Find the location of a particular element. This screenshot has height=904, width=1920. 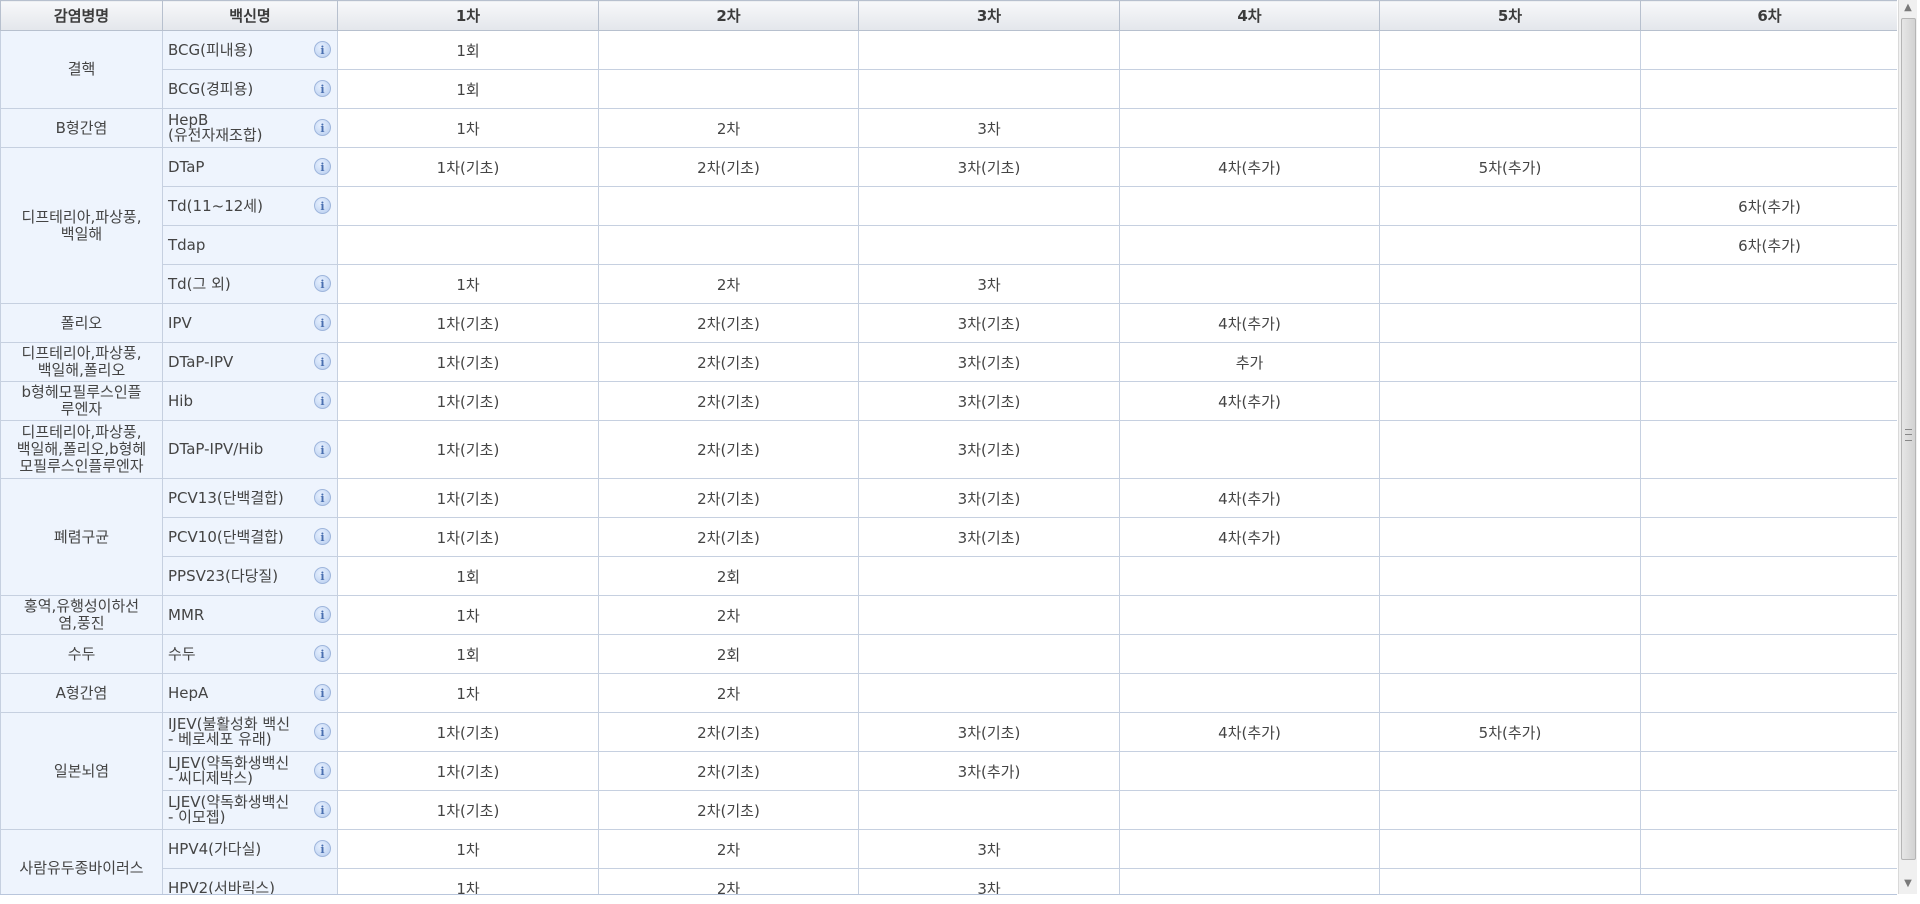

table-row: PCV10(단백결합) i 1차(기초) 2차(기초) 3차(기초) 4차(추가) is located at coordinates (949, 537).